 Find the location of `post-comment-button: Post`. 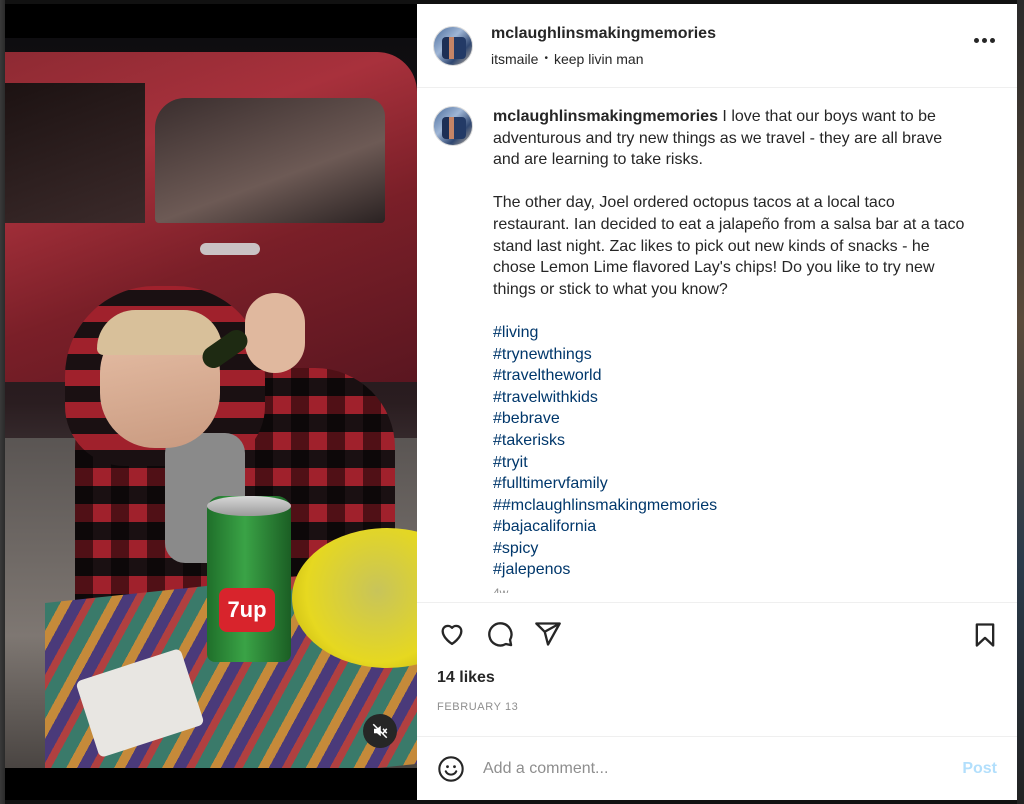

post-comment-button: Post is located at coordinates (979, 769).